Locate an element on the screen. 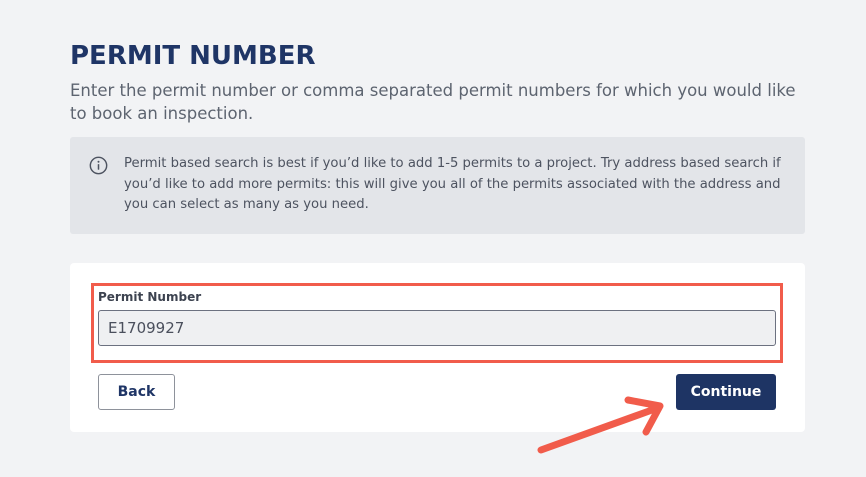 The image size is (866, 477). permit-number-input is located at coordinates (437, 328).